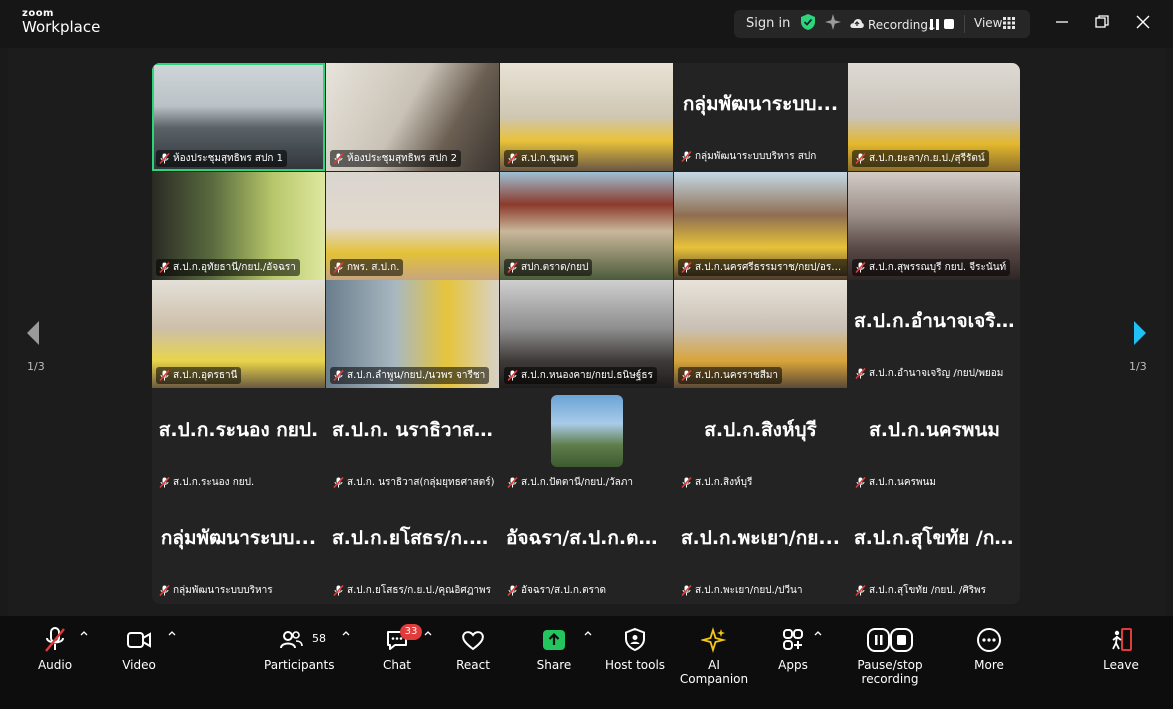 This screenshot has height=709, width=1173. Describe the element at coordinates (586, 550) in the screenshot. I see `participant-tile: อัจฉรา/ส.ป.ก.ตราด อัจฉรา/ส.ป.ก.ตราด` at that location.